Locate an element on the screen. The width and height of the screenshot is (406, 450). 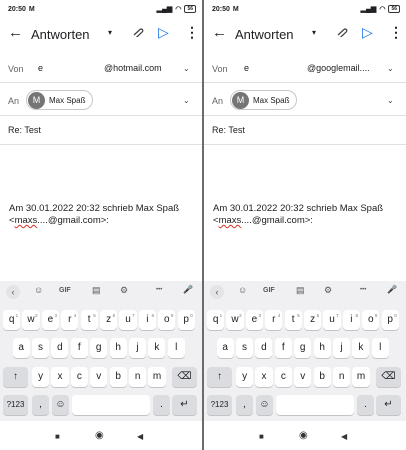
key-b: b is located at coordinates (118, 377).